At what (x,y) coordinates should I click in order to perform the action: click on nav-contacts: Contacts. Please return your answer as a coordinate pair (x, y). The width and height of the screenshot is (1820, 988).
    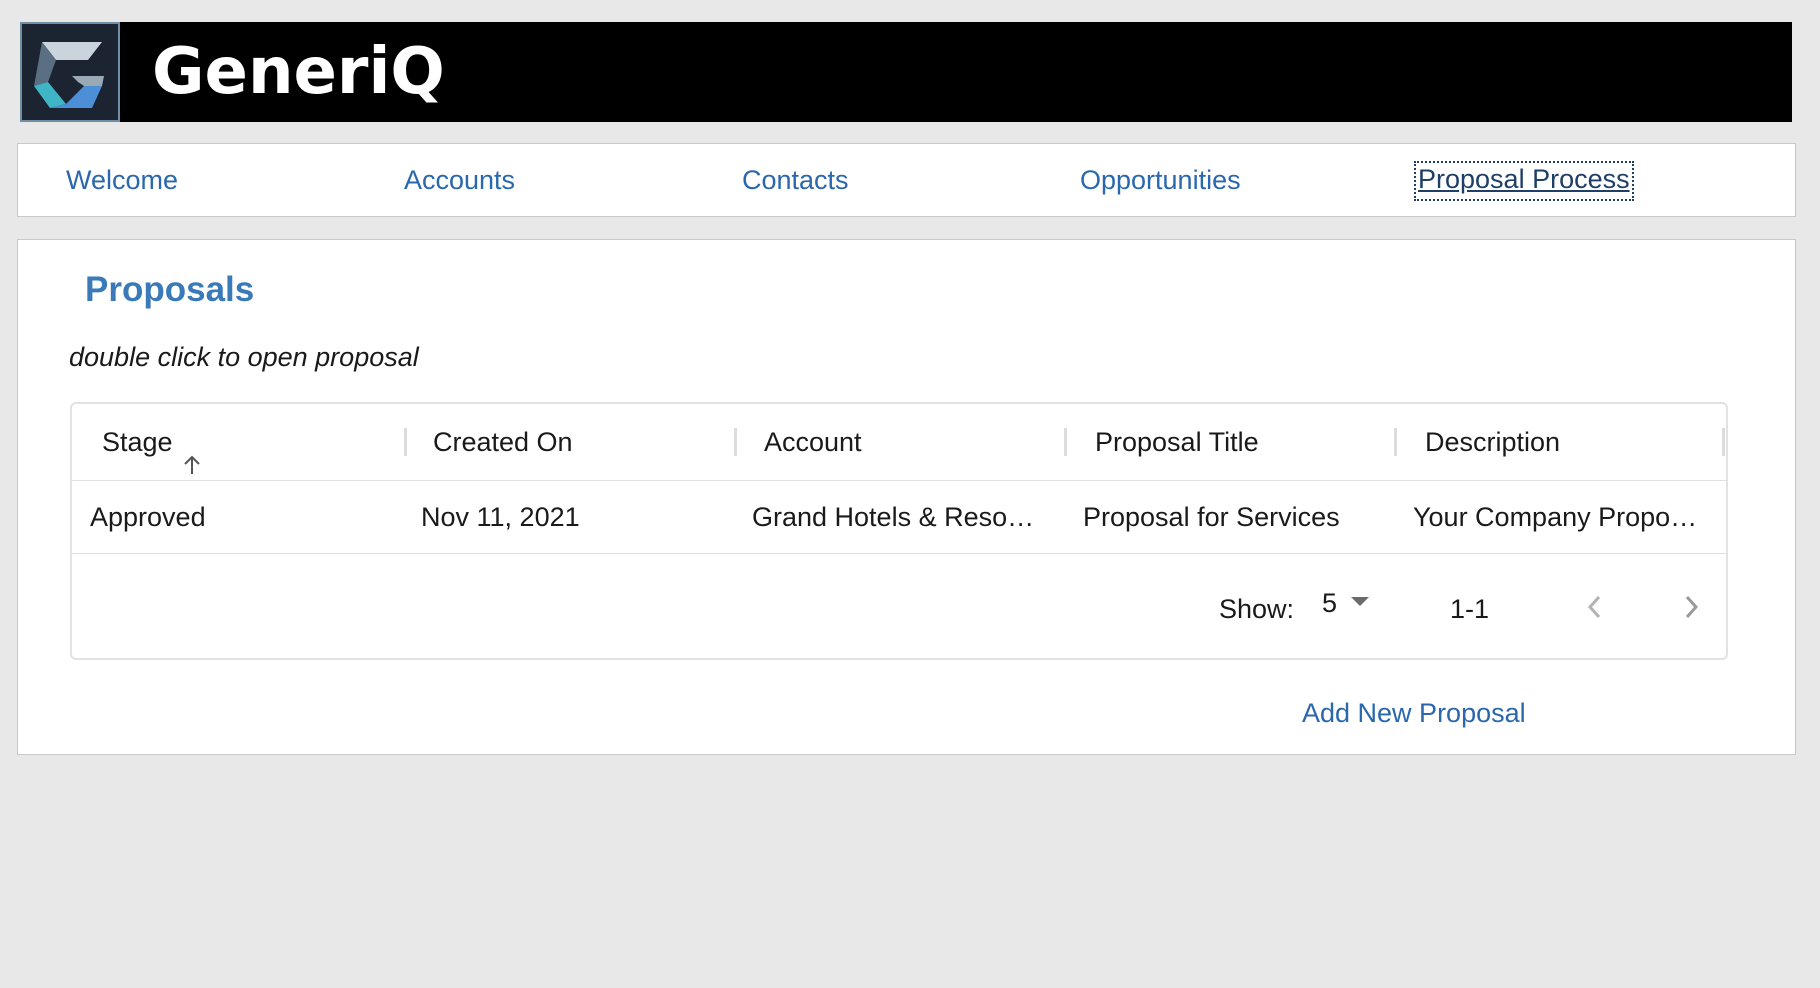
    Looking at the image, I should click on (795, 180).